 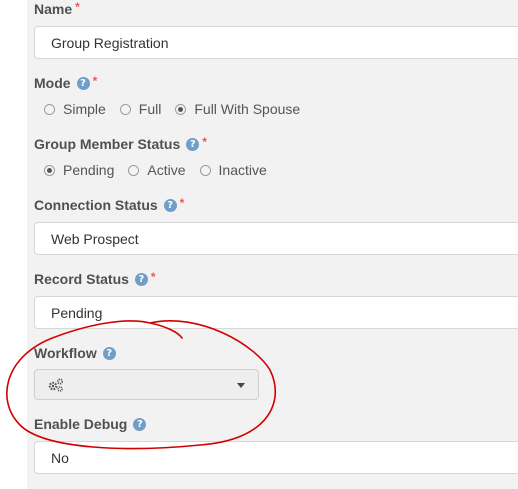 I want to click on workflow-label-text: Workflow, so click(x=65, y=353).